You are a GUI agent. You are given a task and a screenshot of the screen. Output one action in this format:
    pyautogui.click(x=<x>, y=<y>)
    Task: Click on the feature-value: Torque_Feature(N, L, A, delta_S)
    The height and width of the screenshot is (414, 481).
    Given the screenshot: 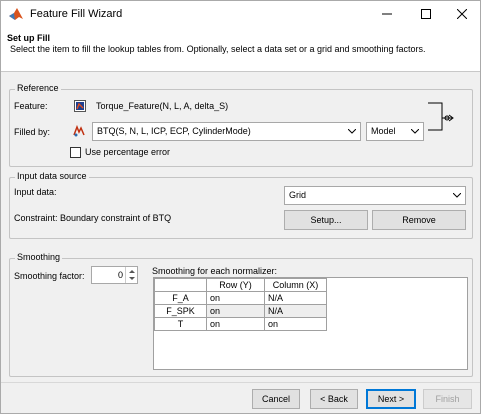 What is the action you would take?
    pyautogui.click(x=162, y=106)
    